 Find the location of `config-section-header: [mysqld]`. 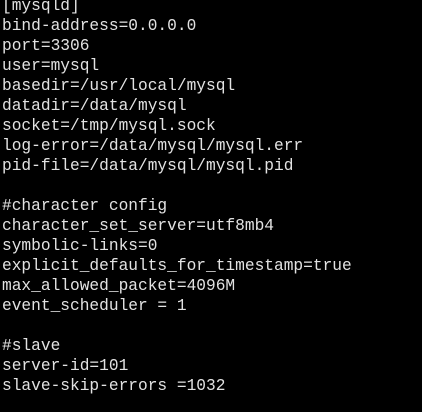

config-section-header: [mysqld] is located at coordinates (41, 7).